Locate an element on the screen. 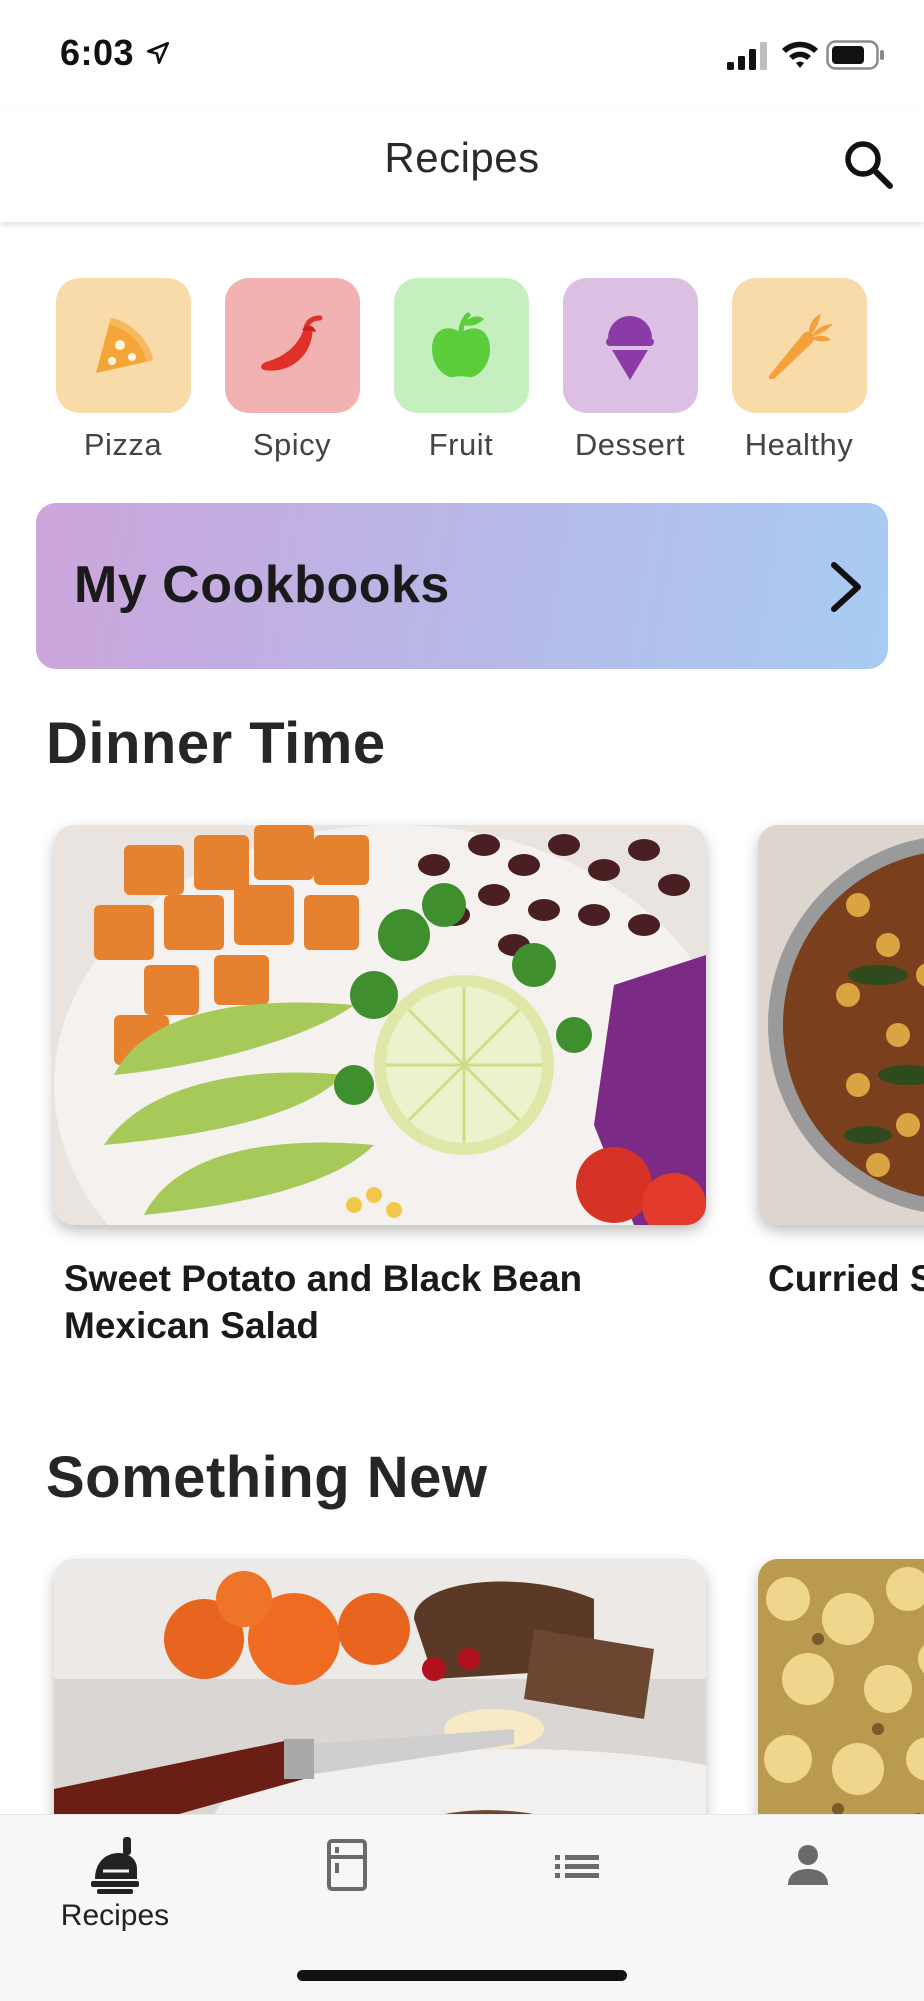 The image size is (924, 2001). status-bar: 6:03 is located at coordinates (462, 55).